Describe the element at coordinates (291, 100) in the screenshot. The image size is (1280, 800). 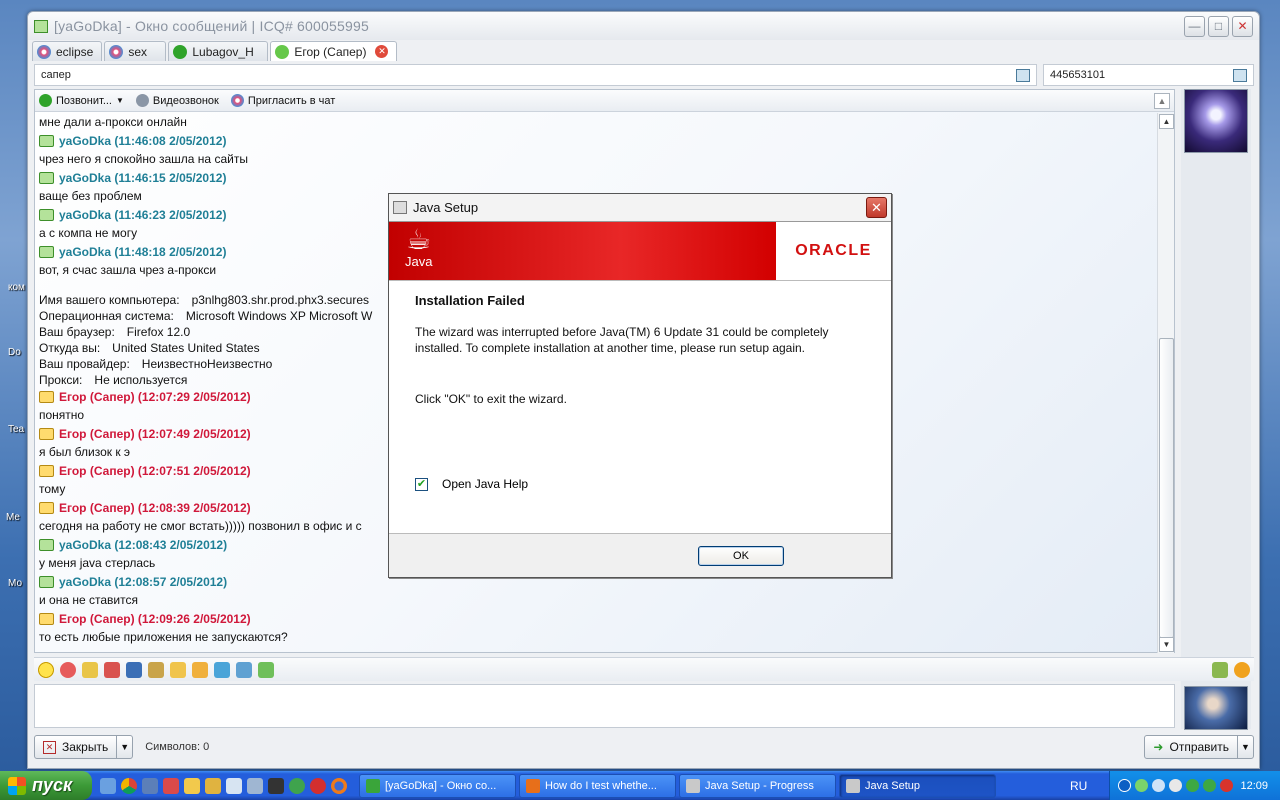
I see `invite-label: Пригласить в чат` at that location.